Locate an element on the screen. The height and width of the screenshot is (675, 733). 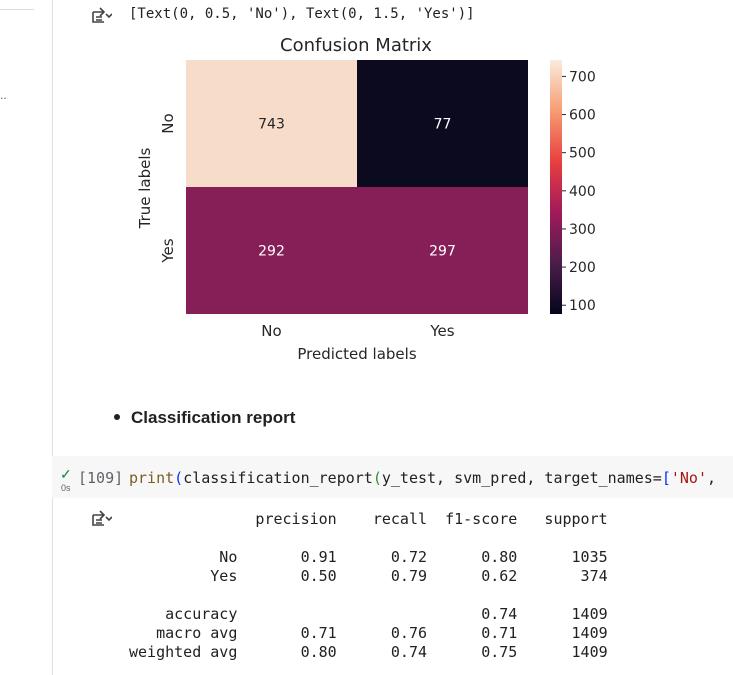
colorbar-tick-label: 400 is located at coordinates (582, 192).